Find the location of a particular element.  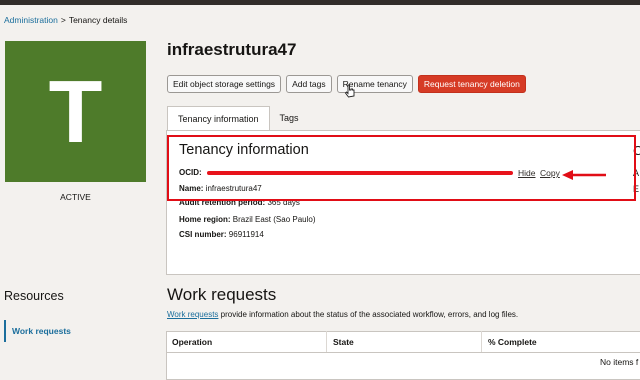

page-title: infraestrutura47 is located at coordinates (232, 49).